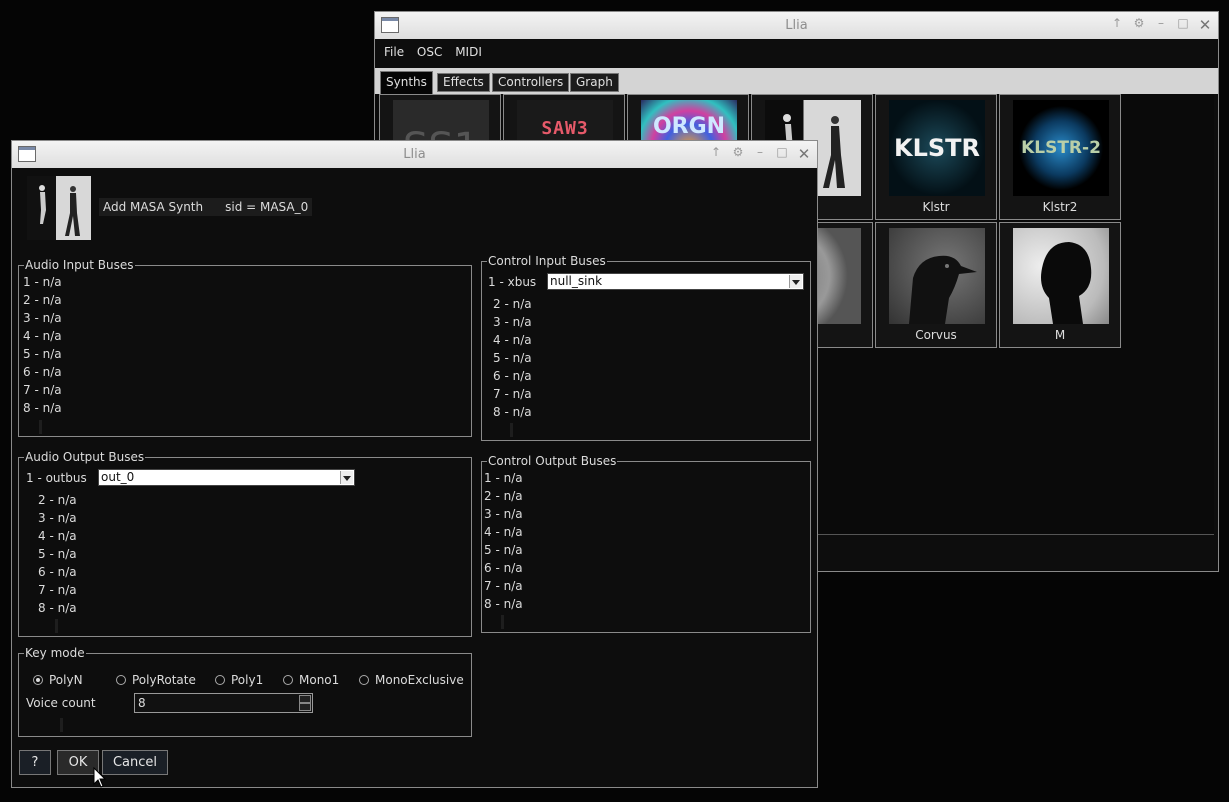 This screenshot has height=802, width=1229. Describe the element at coordinates (394, 52) in the screenshot. I see `menu-file: File` at that location.